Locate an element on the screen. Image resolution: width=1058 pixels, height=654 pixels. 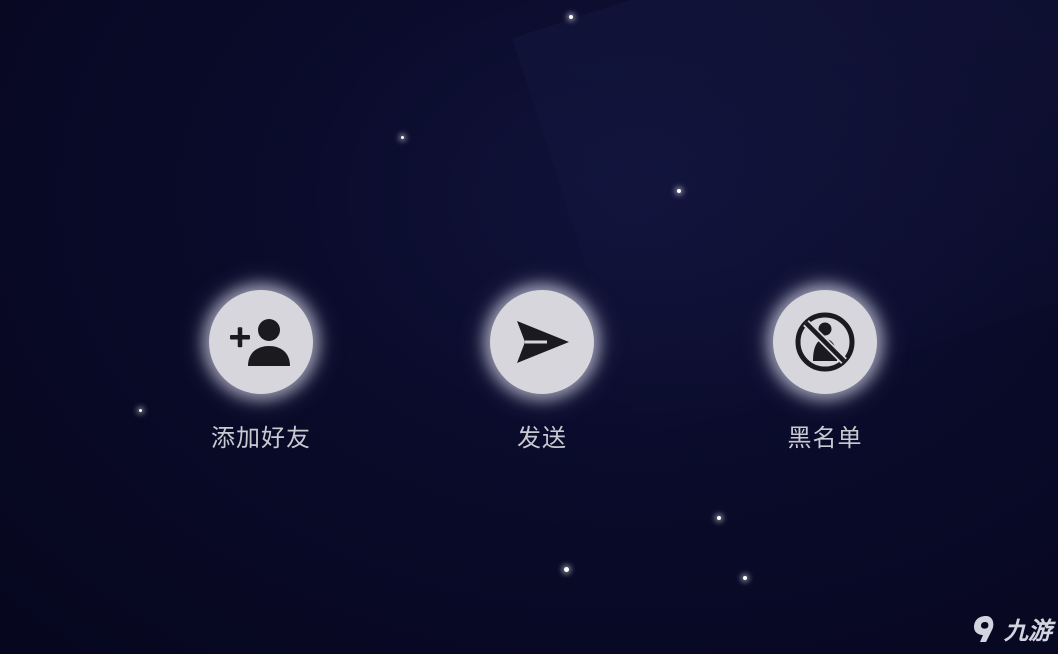
blacklist-circle is located at coordinates (825, 342).